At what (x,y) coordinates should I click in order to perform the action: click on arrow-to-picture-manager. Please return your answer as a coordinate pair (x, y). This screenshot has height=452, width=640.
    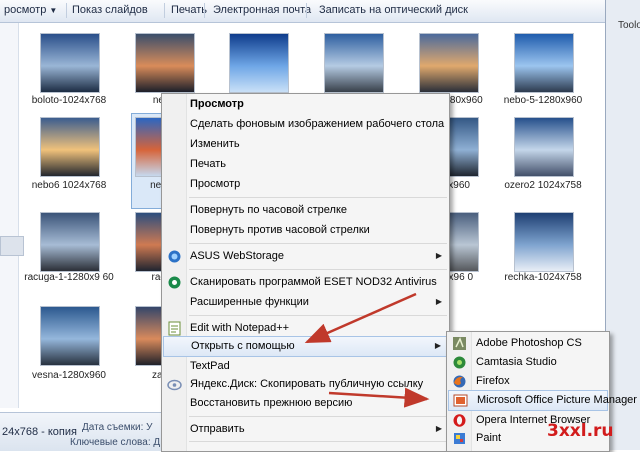
    Looking at the image, I should click on (379, 397).